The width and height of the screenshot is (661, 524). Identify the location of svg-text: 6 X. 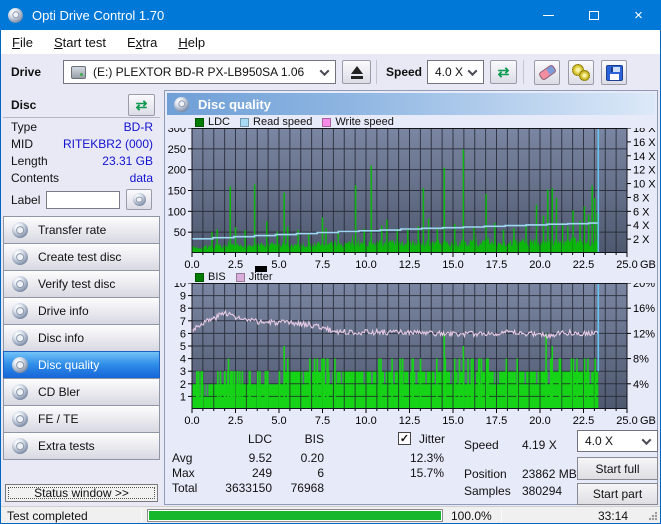
(641, 212).